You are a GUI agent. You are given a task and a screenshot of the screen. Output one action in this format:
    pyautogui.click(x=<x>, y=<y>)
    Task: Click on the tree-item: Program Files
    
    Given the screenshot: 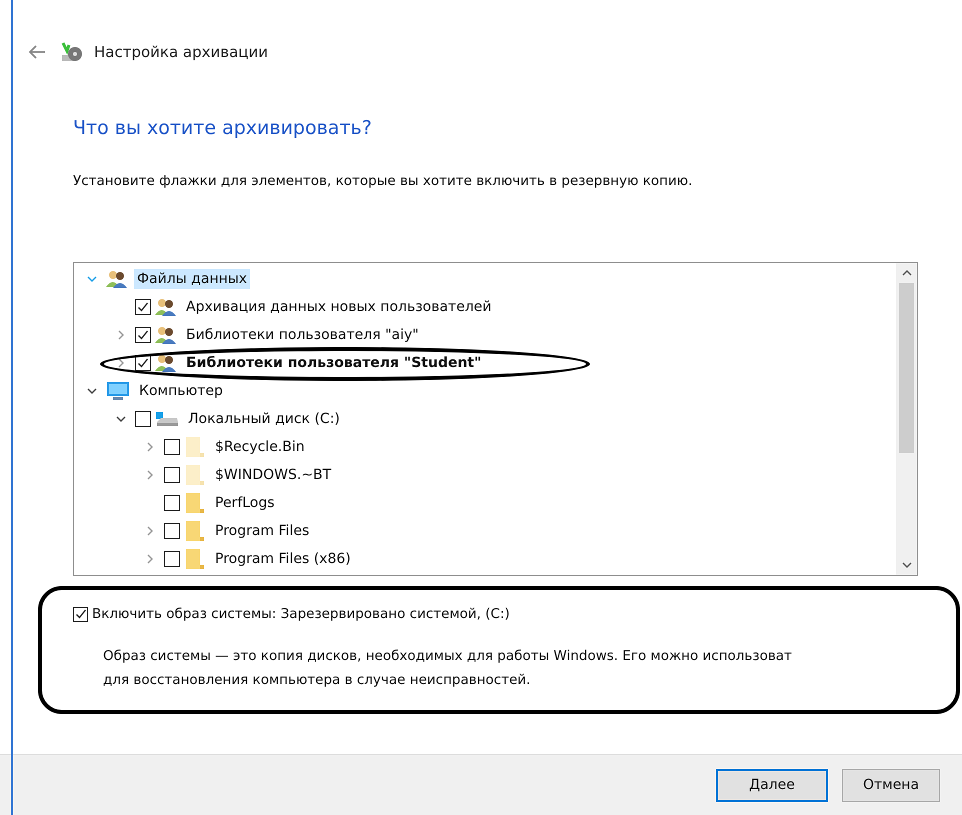 What is the action you would take?
    pyautogui.click(x=262, y=531)
    